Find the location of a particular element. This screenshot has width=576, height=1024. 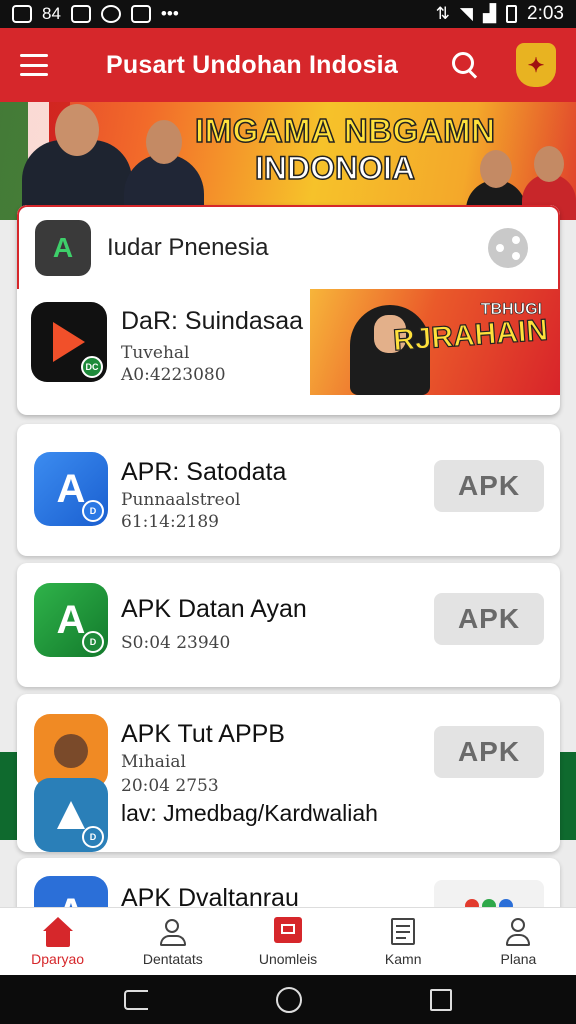

share-icon is located at coordinates (508, 248).